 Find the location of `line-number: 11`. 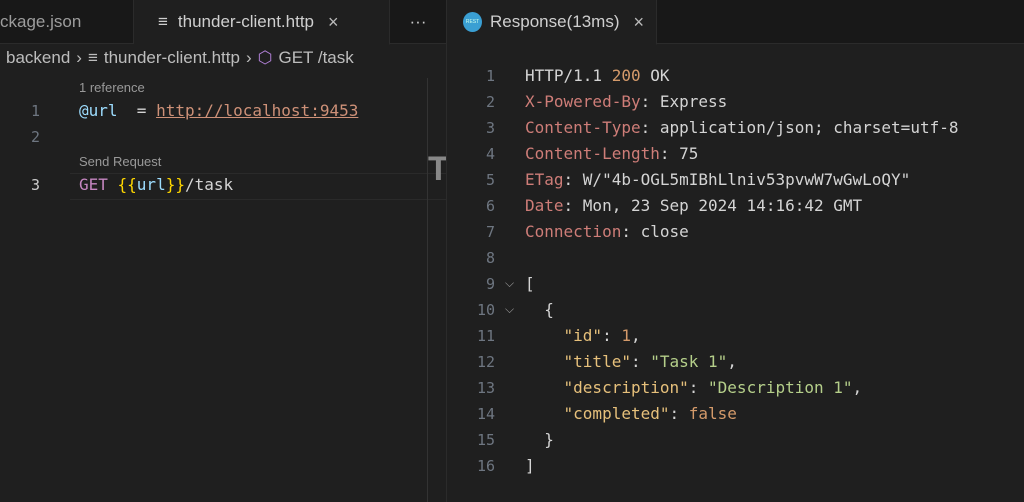

line-number: 11 is located at coordinates (485, 336).